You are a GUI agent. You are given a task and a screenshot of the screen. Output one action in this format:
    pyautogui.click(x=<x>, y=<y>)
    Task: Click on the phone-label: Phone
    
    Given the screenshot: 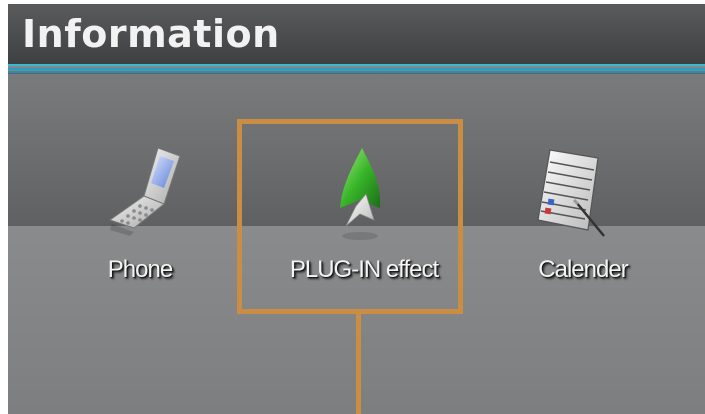 What is the action you would take?
    pyautogui.click(x=140, y=269)
    